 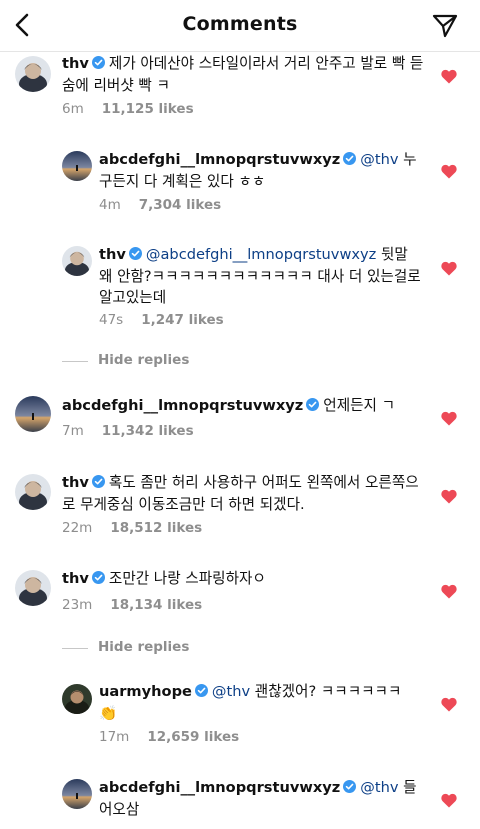 I want to click on comment-time: 23m, so click(x=77, y=605).